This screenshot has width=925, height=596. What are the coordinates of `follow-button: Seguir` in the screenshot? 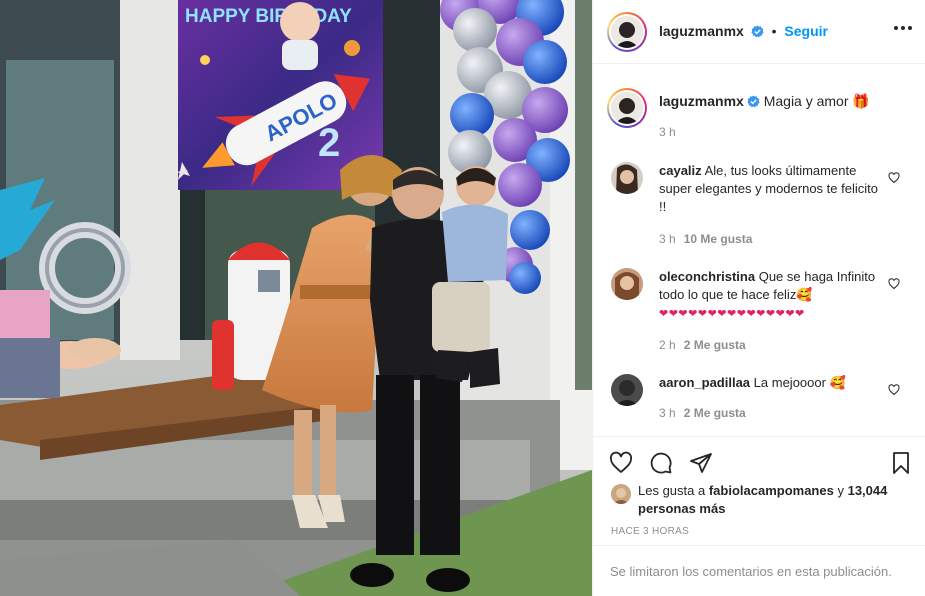 It's located at (806, 31).